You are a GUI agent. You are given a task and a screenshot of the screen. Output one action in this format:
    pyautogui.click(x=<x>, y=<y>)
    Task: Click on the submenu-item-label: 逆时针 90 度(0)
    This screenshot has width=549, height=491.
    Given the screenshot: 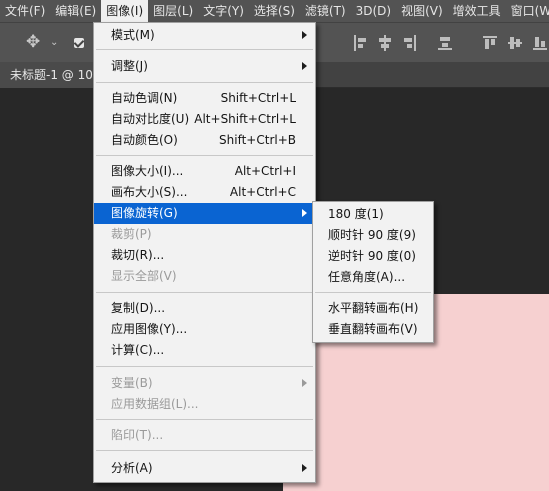 What is the action you would take?
    pyautogui.click(x=372, y=256)
    